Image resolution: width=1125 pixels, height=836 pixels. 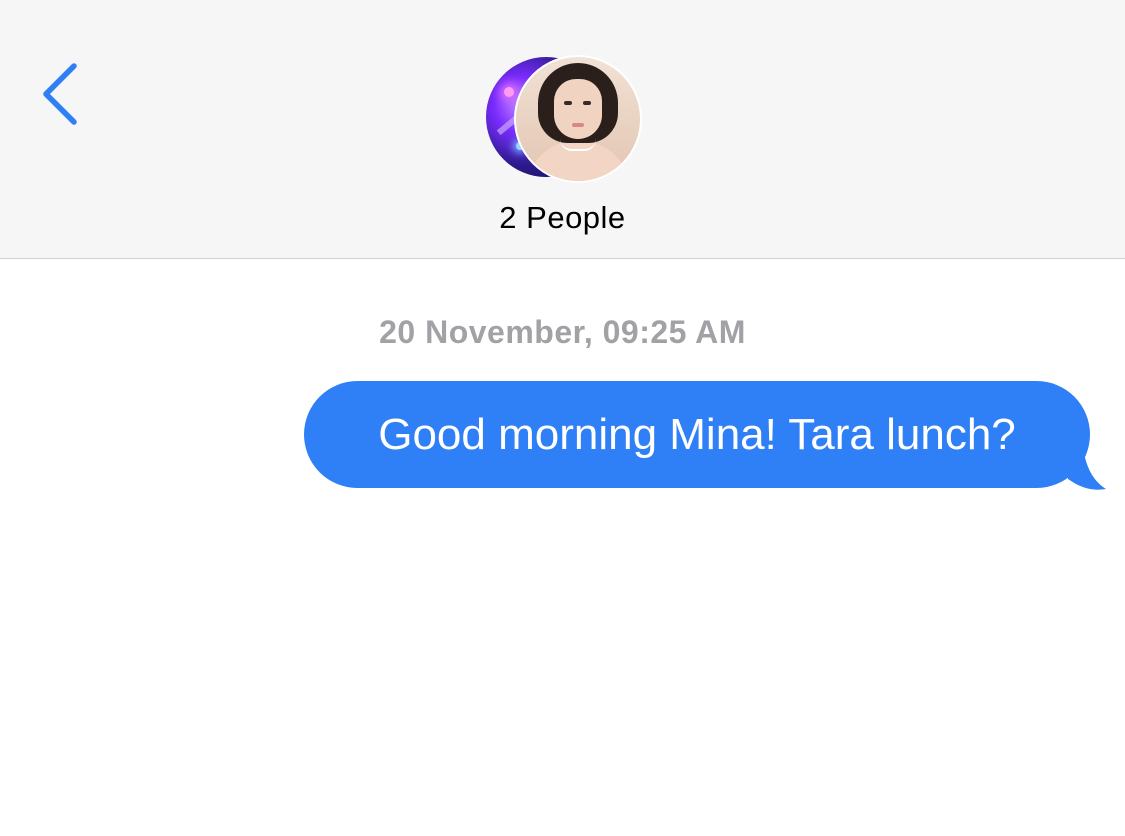 I want to click on group-avatar-stack, so click(x=564, y=119).